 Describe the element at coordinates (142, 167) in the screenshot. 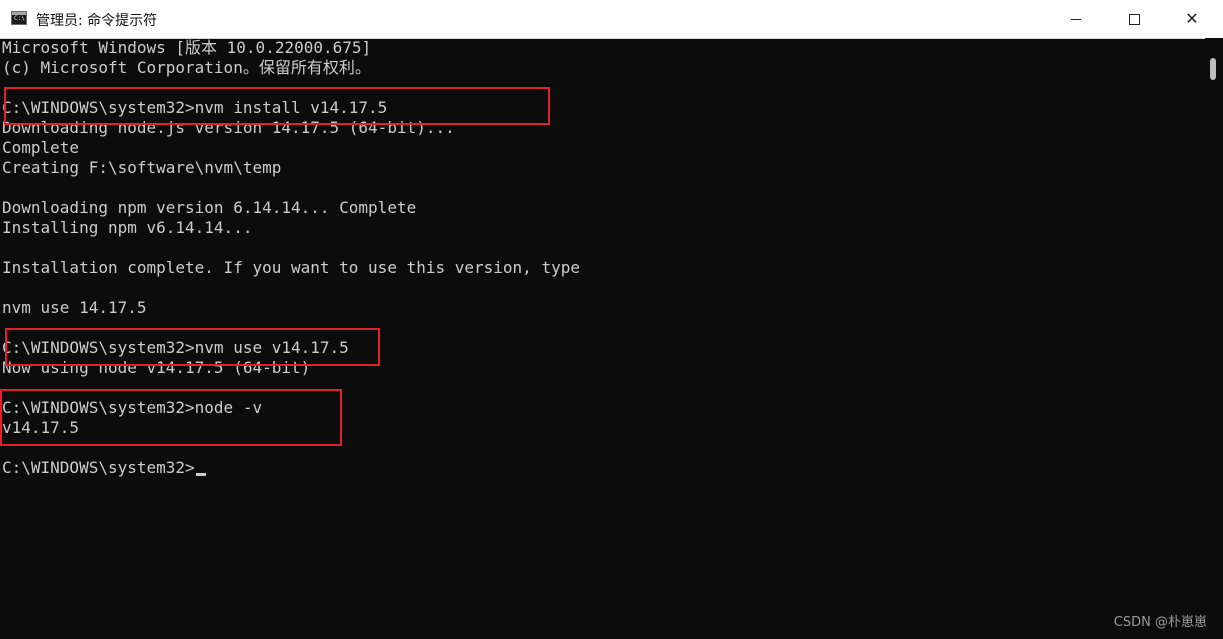

I see `console-line: Creating F:\software\nvm\temp` at that location.